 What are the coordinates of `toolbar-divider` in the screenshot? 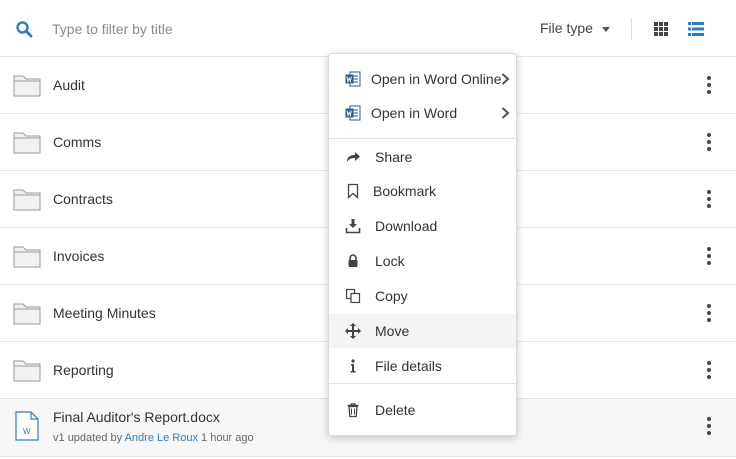 It's located at (631, 29).